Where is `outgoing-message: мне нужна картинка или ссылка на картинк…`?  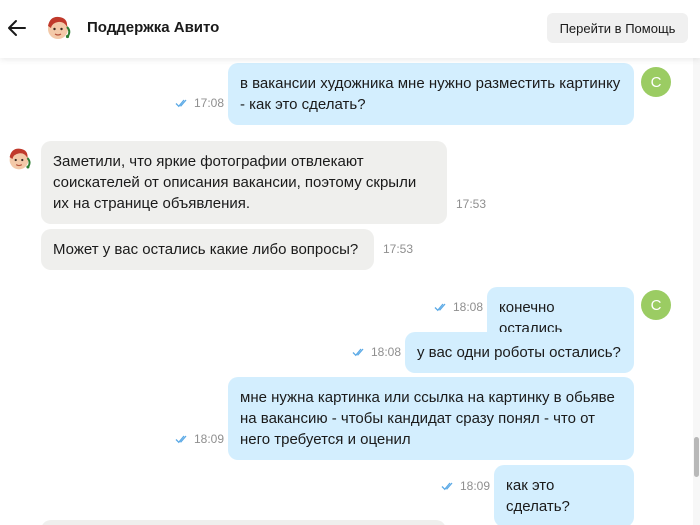 outgoing-message: мне нужна картинка или ссылка на картинк… is located at coordinates (431, 418).